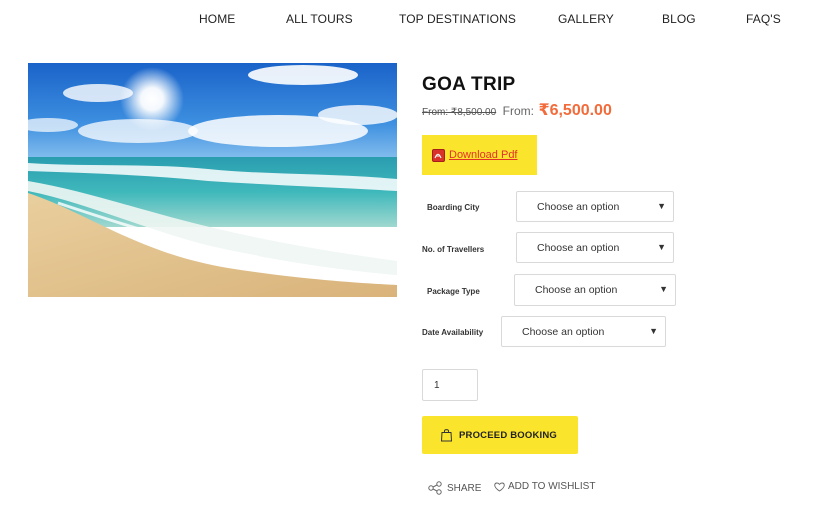 The image size is (825, 525). I want to click on shopping-bag-icon, so click(446, 435).